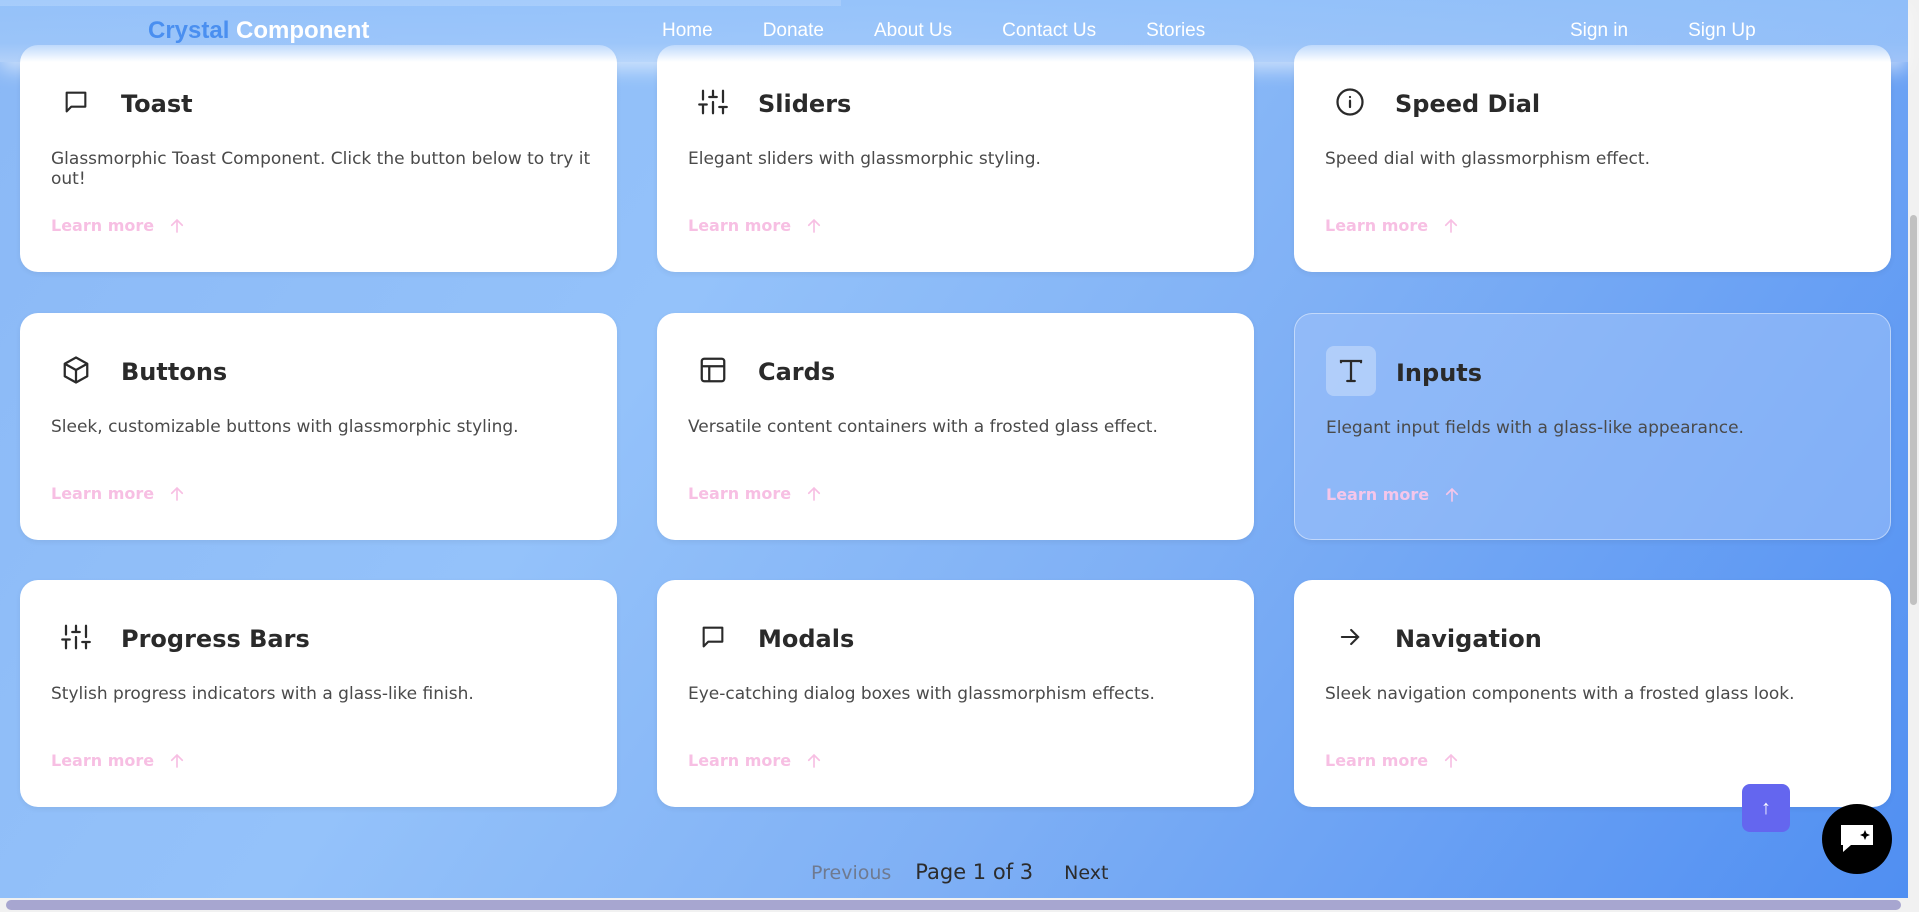  Describe the element at coordinates (1913, 410) in the screenshot. I see `vertical-scrollbar-thumb` at that location.